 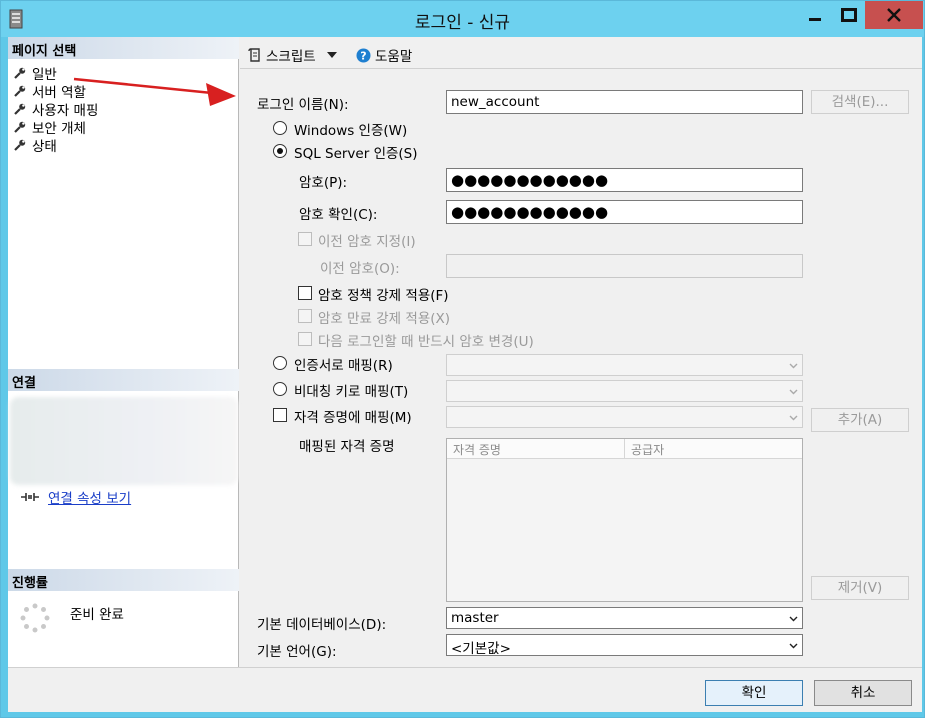 I want to click on remove-credential-button: 제거(V), so click(x=860, y=588).